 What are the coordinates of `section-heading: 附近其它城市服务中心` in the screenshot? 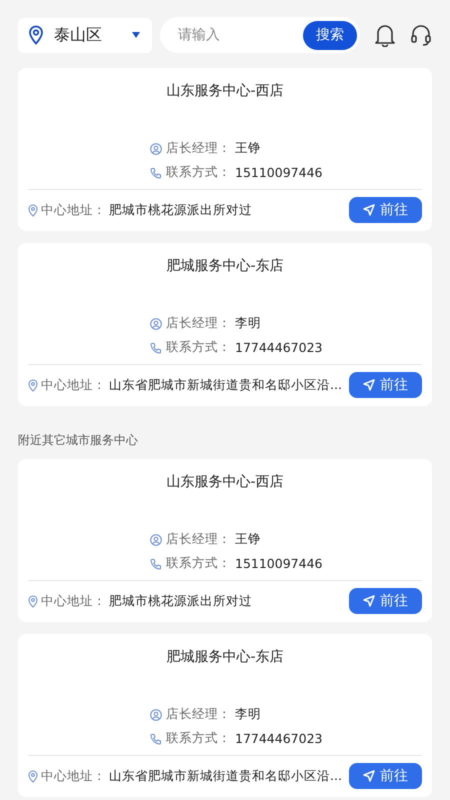 It's located at (78, 440).